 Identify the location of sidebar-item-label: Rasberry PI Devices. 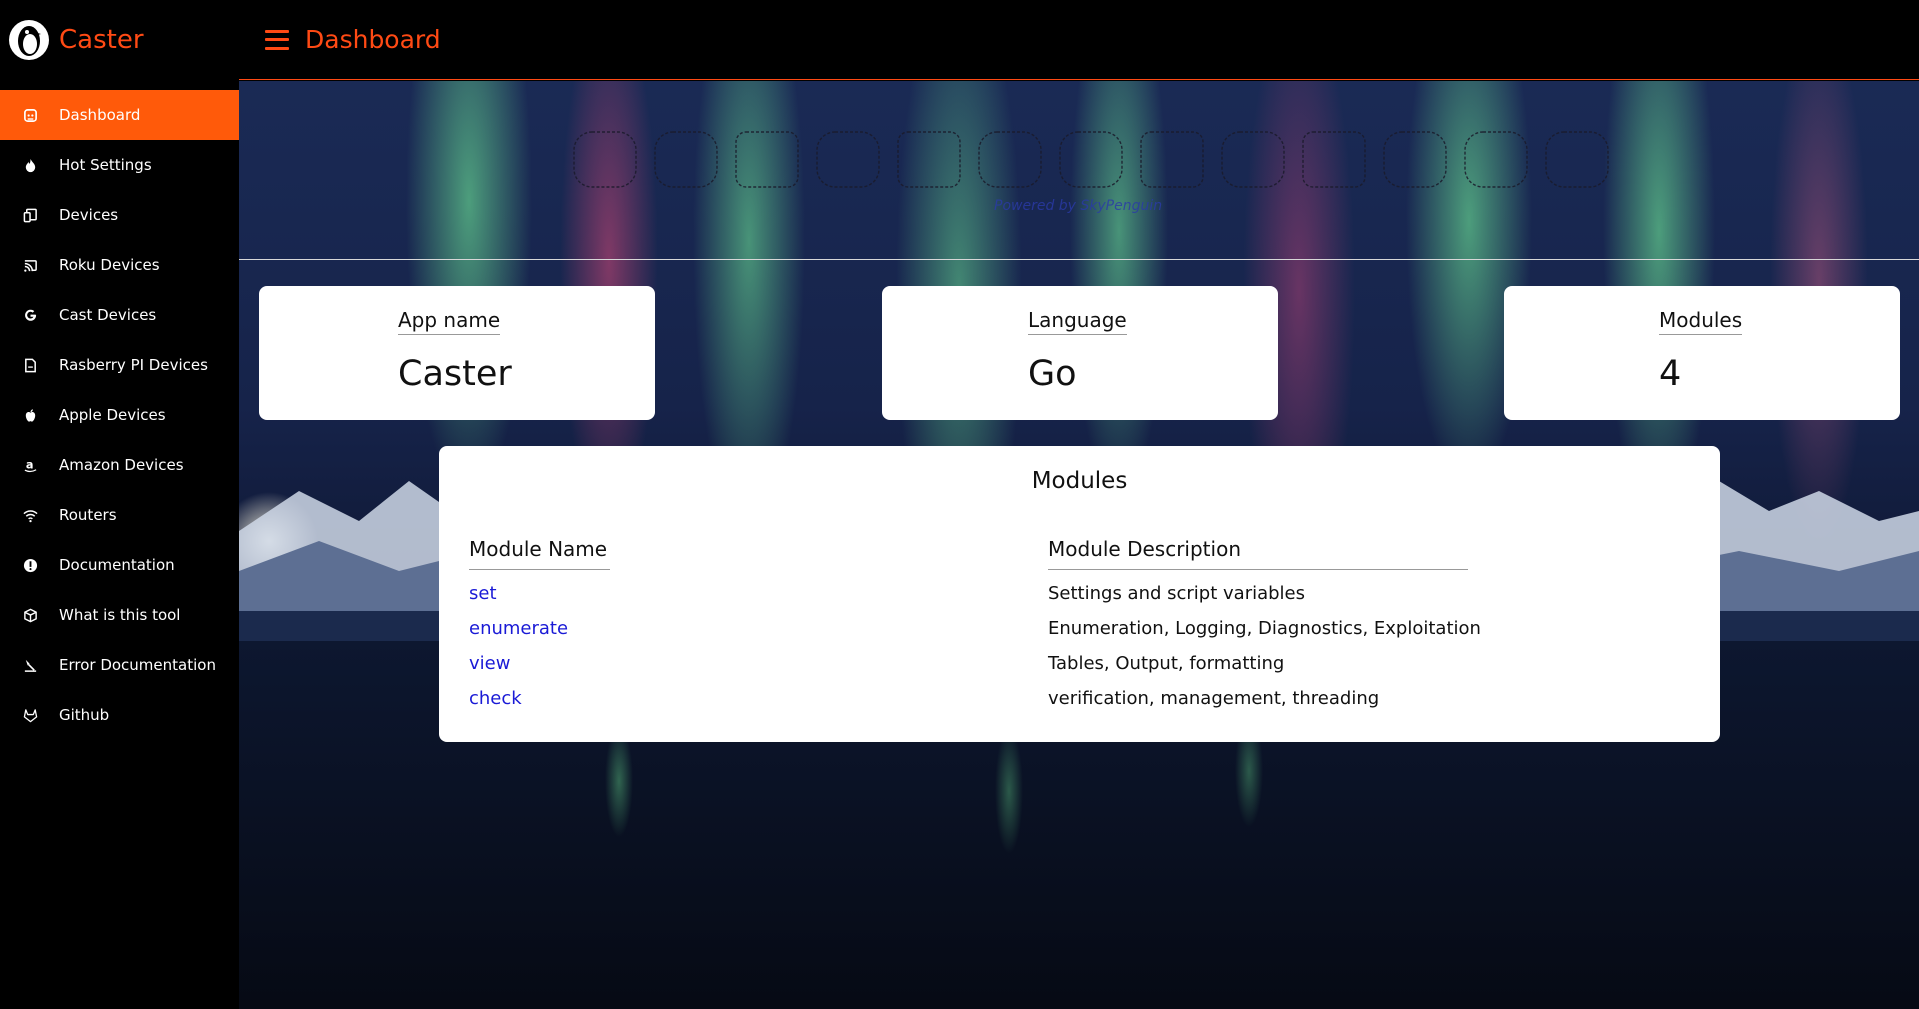
(133, 365).